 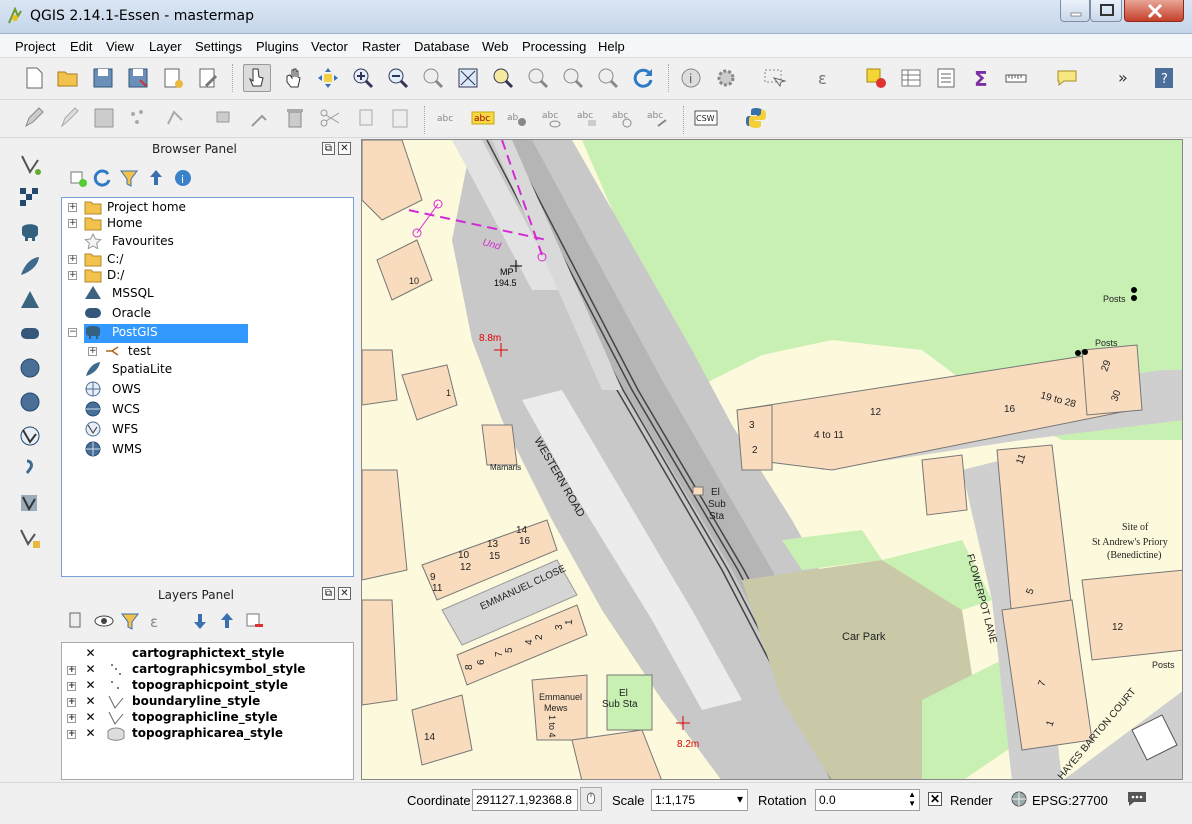 What do you see at coordinates (503, 78) in the screenshot?
I see `zoom-to-selection-button` at bounding box center [503, 78].